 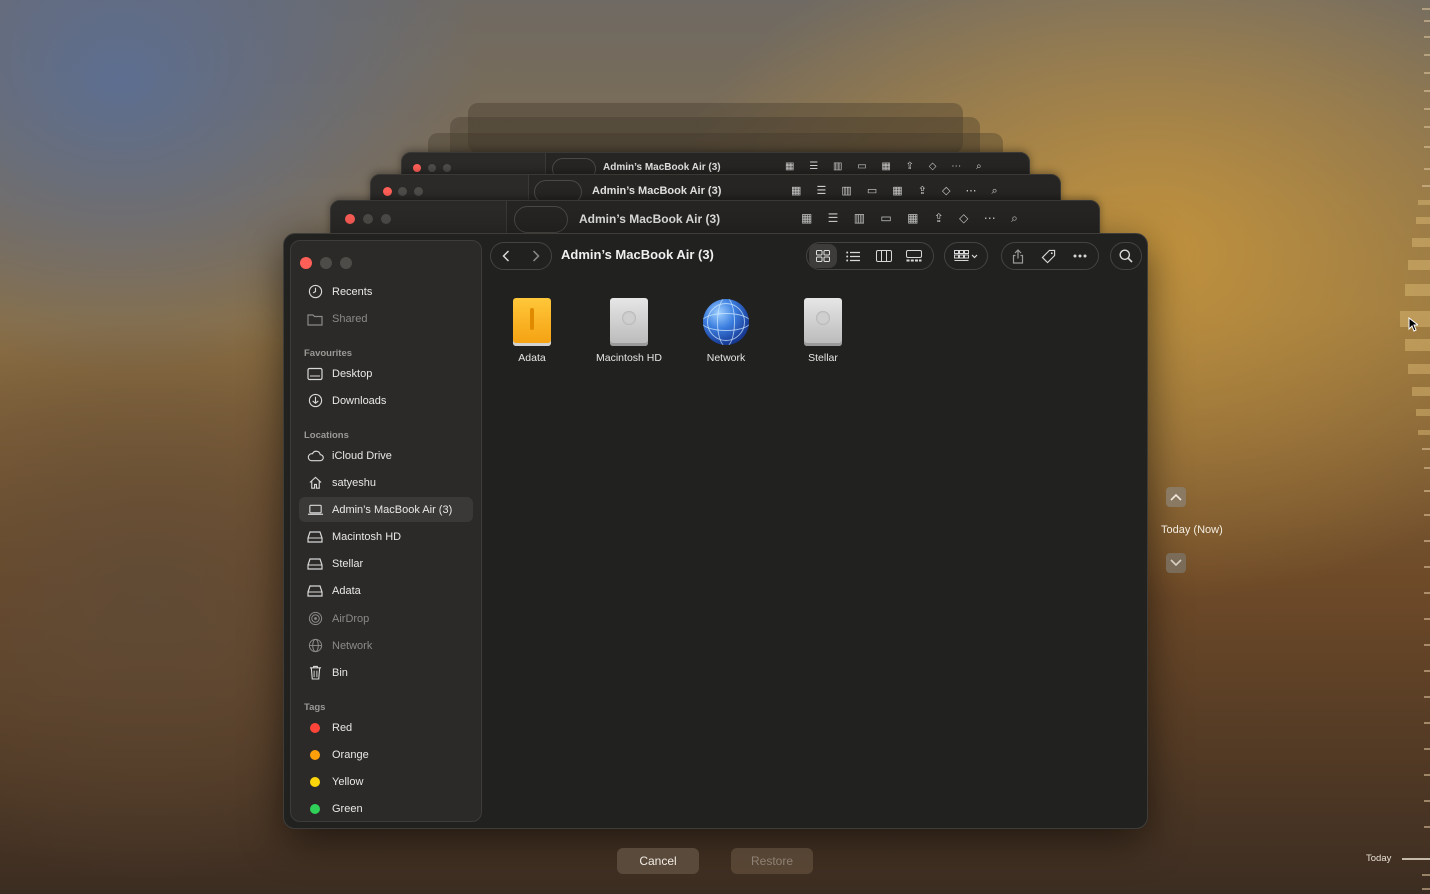 I want to click on search-icon, so click(x=1126, y=256).